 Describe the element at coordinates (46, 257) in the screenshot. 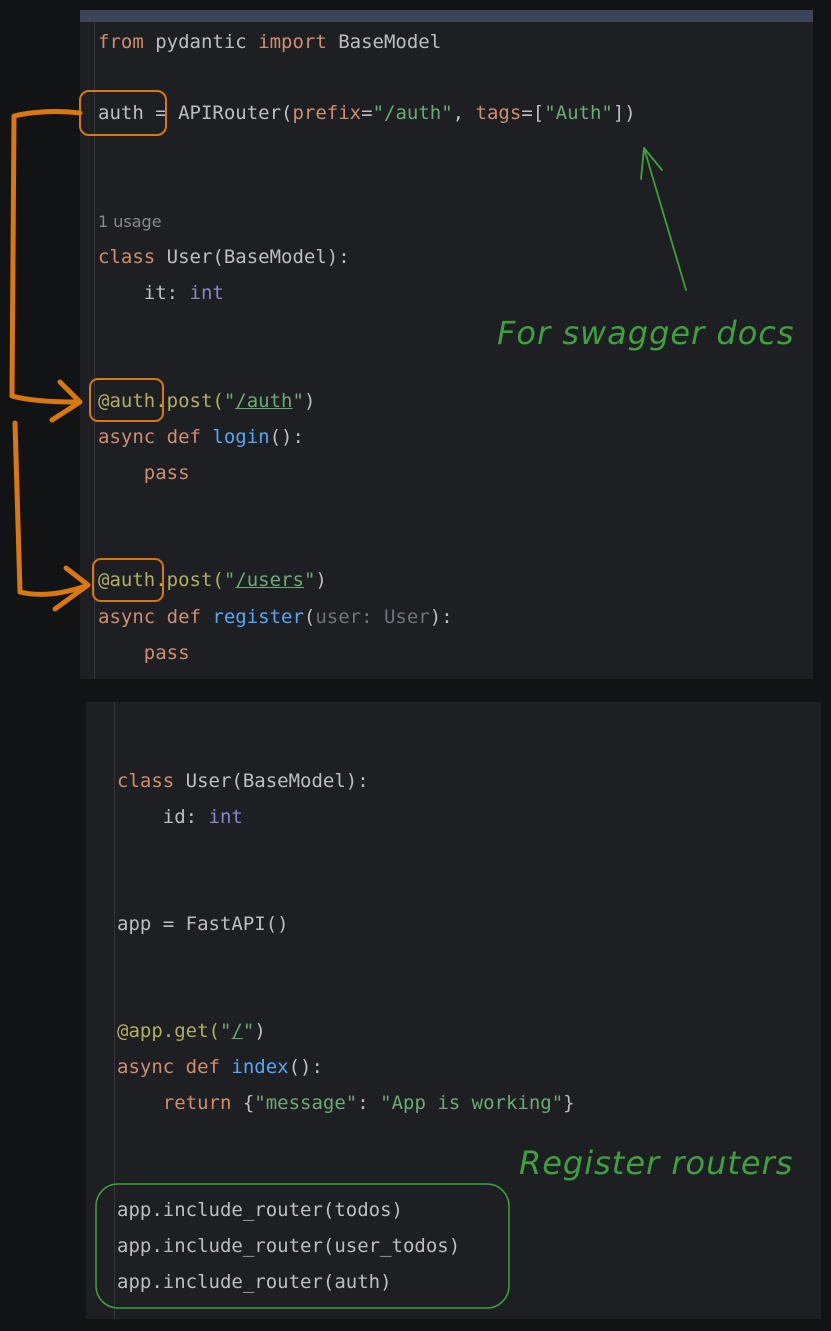

I see `bracket-arrow-to-login` at that location.